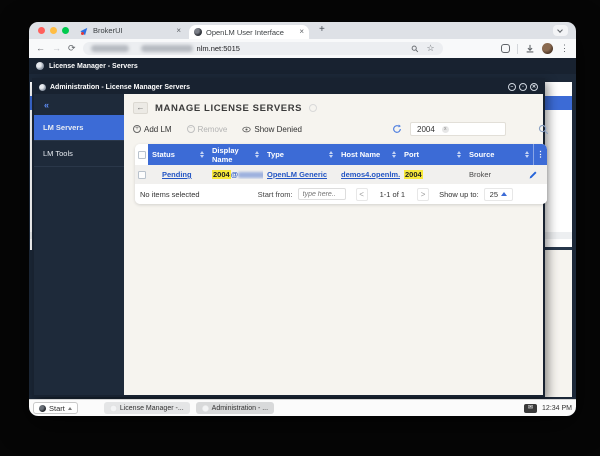  Describe the element at coordinates (40, 48) in the screenshot. I see `back-button: ←` at that location.